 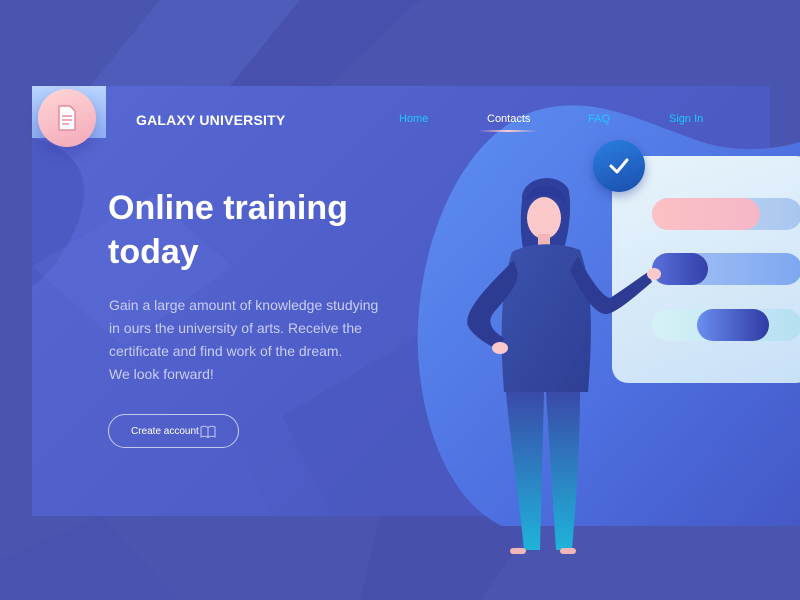 I want to click on create-account-button: Create account, so click(x=173, y=431).